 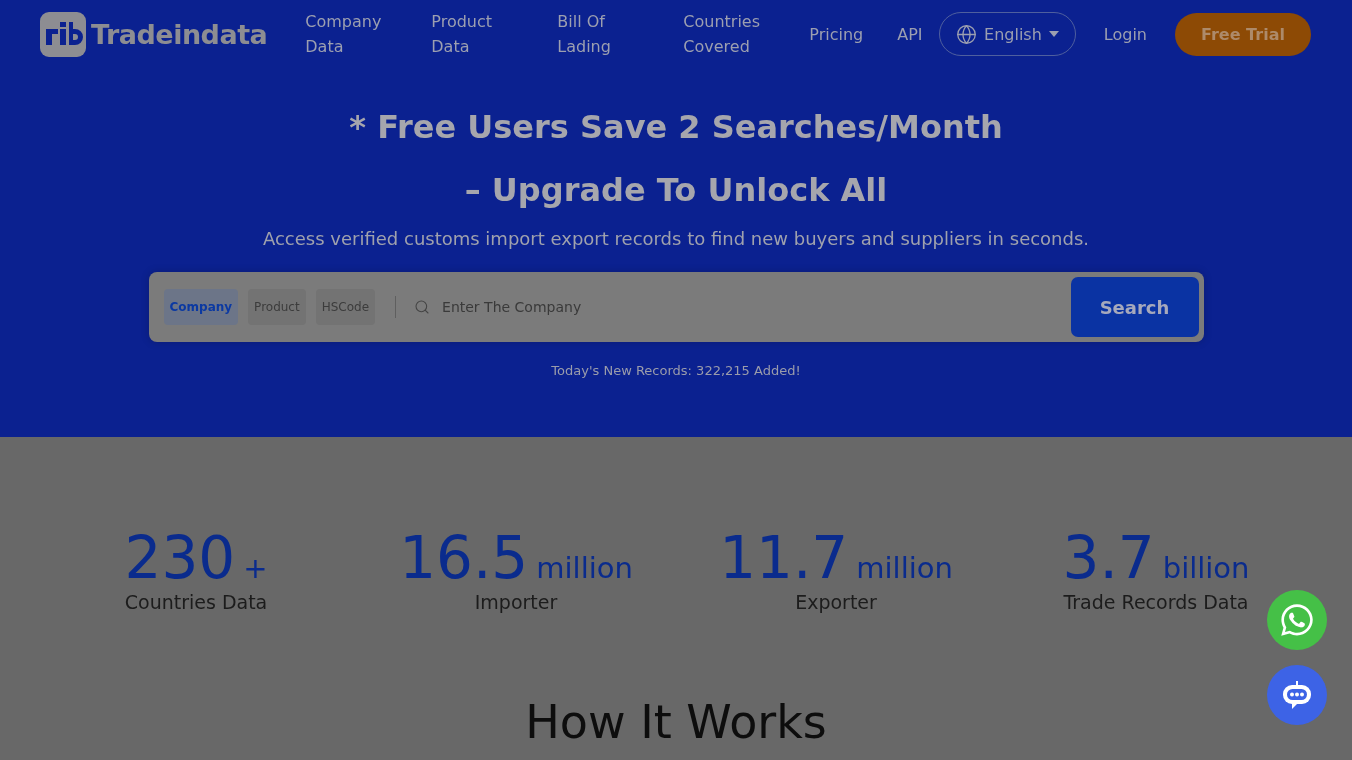 I want to click on stat-value: 16.5, so click(x=464, y=558).